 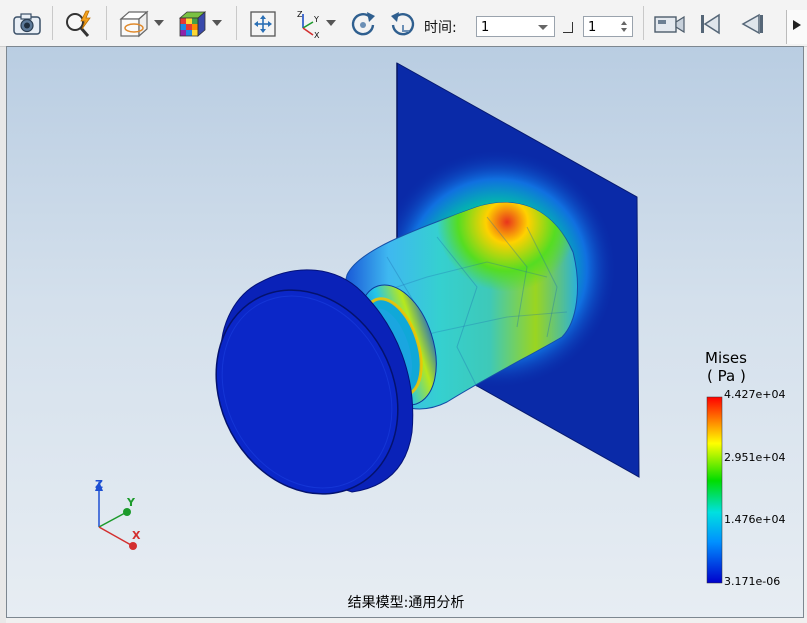 I want to click on legend-color-bar, so click(x=714, y=490).